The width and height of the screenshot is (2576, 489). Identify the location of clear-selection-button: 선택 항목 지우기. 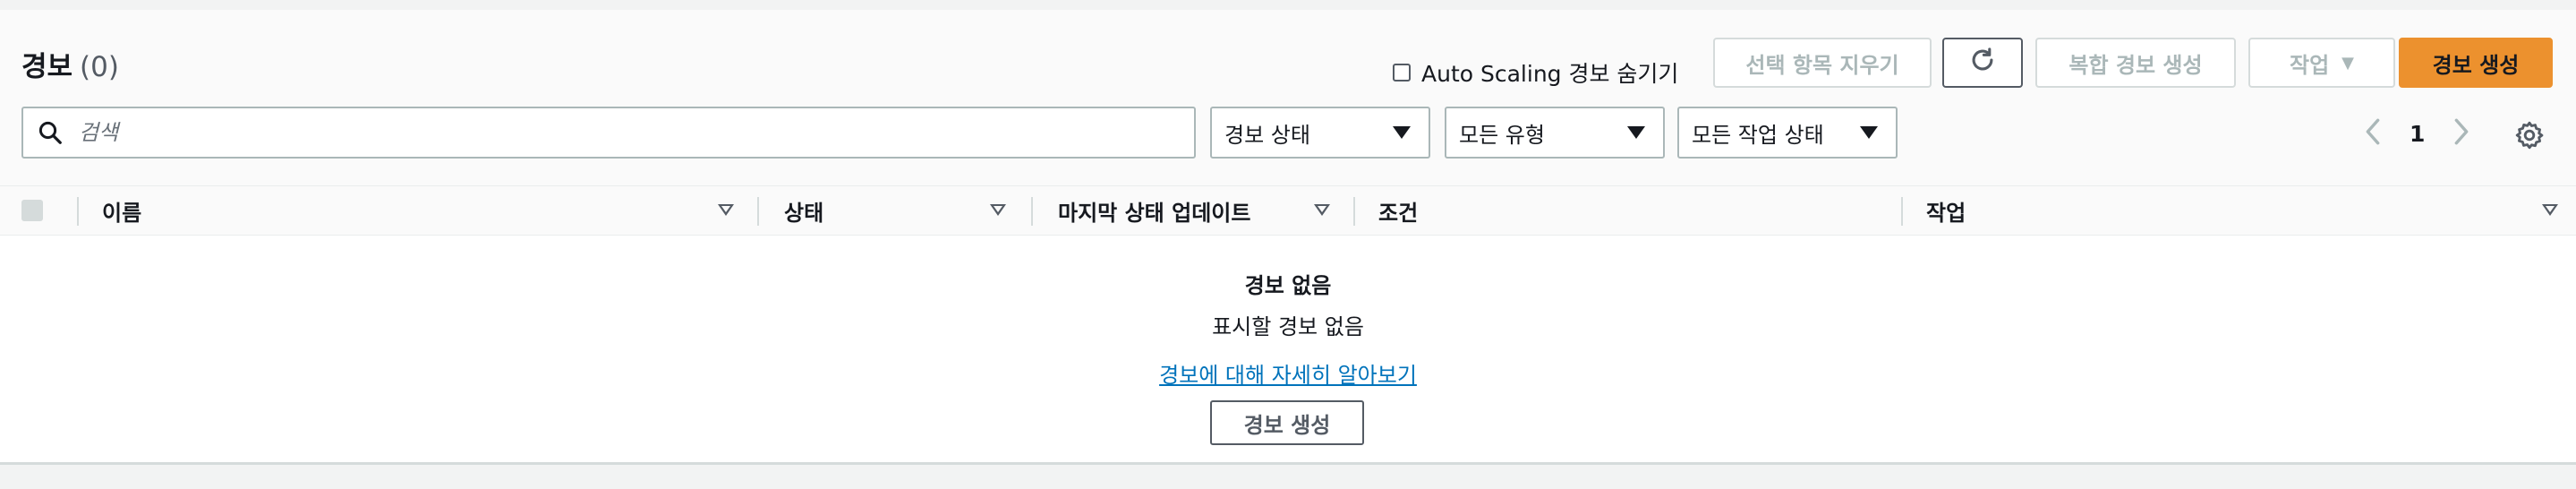
(1822, 63).